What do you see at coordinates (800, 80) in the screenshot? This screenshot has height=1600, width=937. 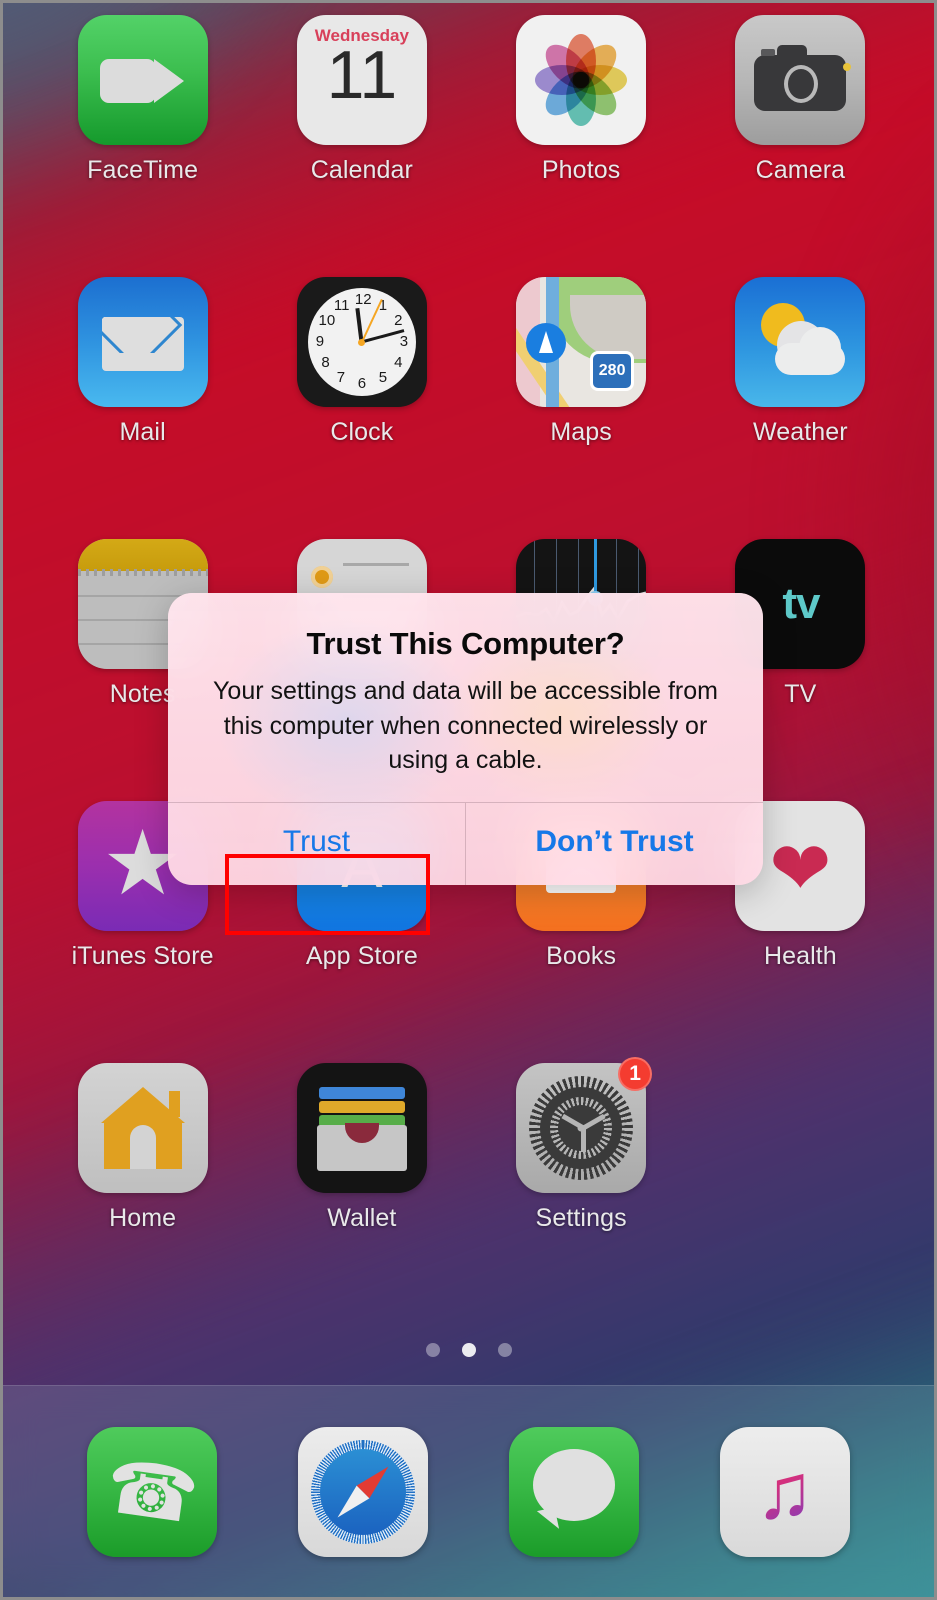 I see `camera-icon` at bounding box center [800, 80].